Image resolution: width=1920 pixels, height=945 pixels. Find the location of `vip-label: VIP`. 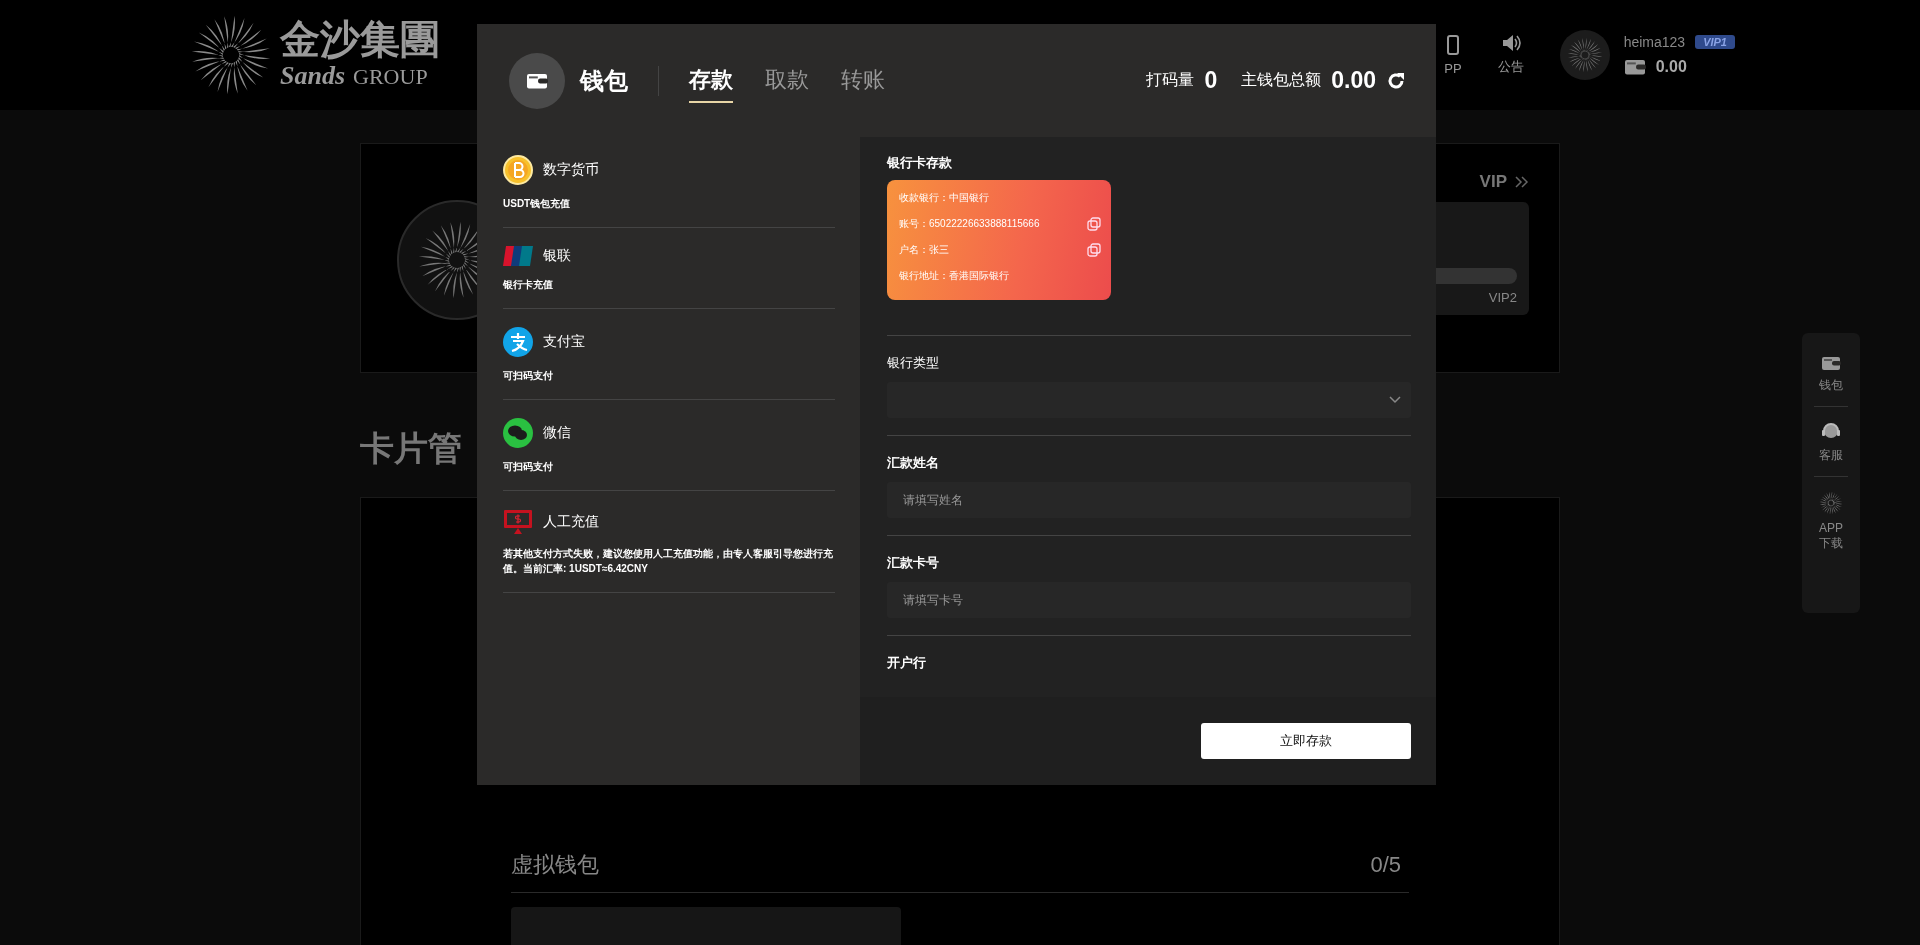

vip-label: VIP is located at coordinates (1493, 182).